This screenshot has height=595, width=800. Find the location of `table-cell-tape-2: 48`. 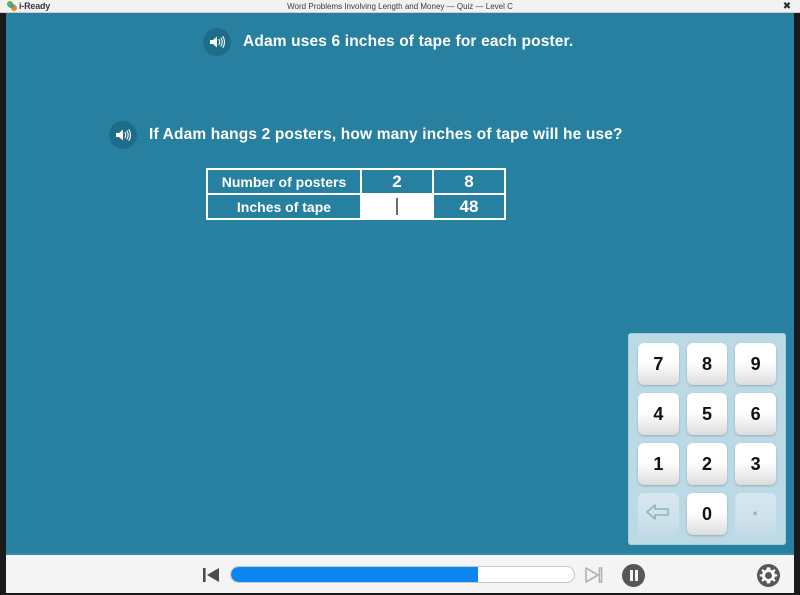

table-cell-tape-2: 48 is located at coordinates (469, 206).